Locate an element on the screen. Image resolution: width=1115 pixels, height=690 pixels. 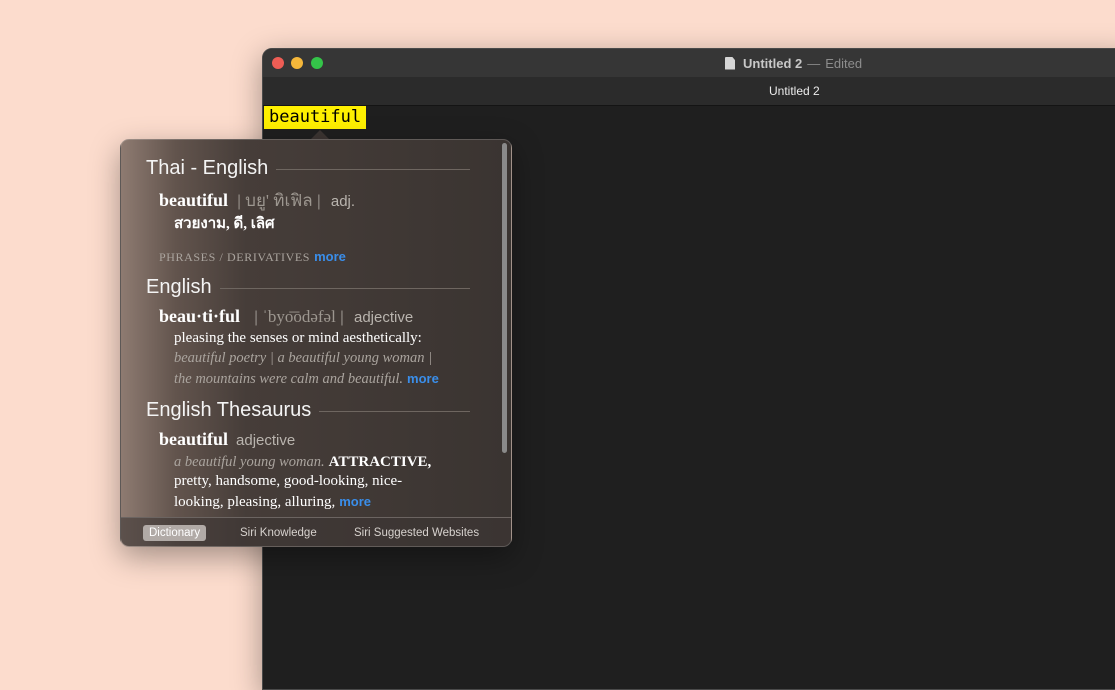
pronunciation: บยู' ทิเฟิล is located at coordinates (279, 200).